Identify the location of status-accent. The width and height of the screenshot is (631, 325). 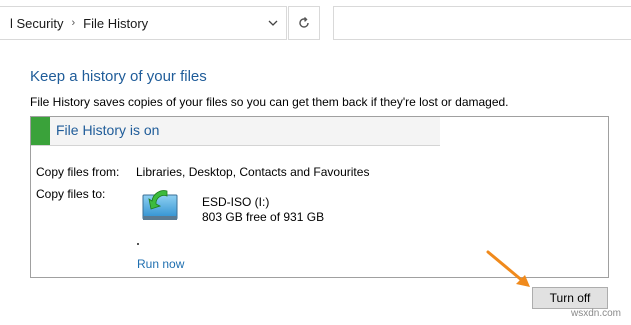
(40, 131).